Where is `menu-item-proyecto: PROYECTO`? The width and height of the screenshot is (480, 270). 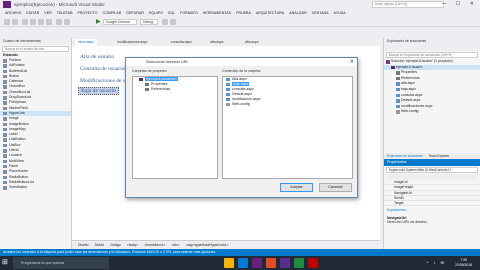 menu-item-proyecto: PROYECTO is located at coordinates (87, 13).